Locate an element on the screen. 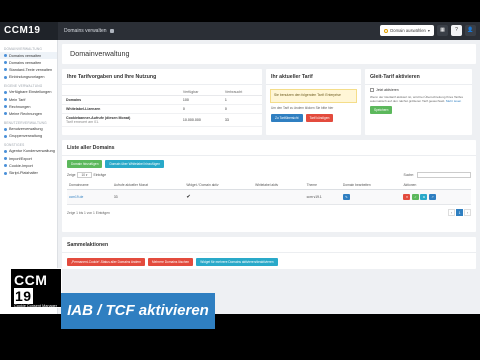 This screenshot has height=360, width=480. add-whitelabel-domain-button: Domain über Whitelabel hinzufügen is located at coordinates (134, 164).